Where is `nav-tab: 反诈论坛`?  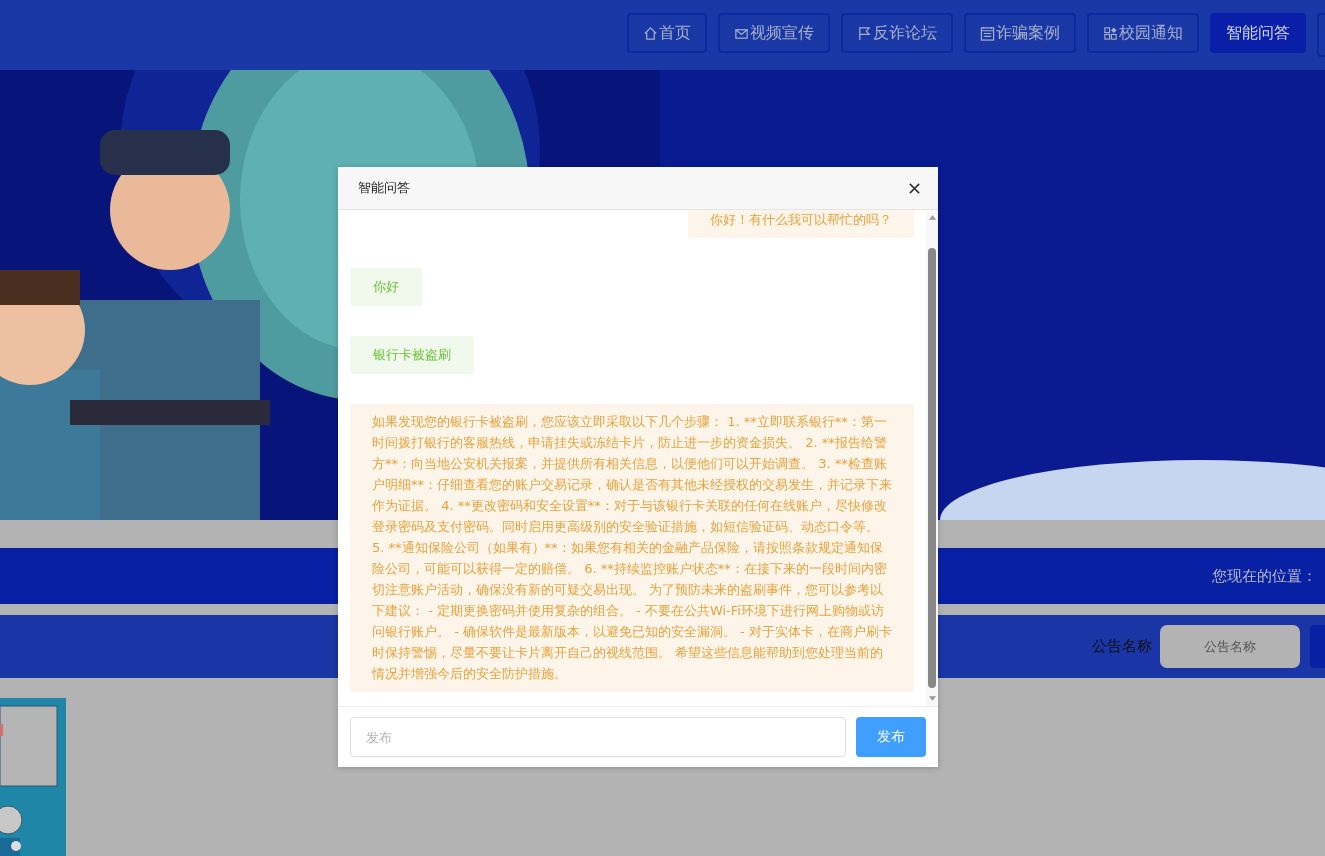
nav-tab: 反诈论坛 is located at coordinates (897, 33).